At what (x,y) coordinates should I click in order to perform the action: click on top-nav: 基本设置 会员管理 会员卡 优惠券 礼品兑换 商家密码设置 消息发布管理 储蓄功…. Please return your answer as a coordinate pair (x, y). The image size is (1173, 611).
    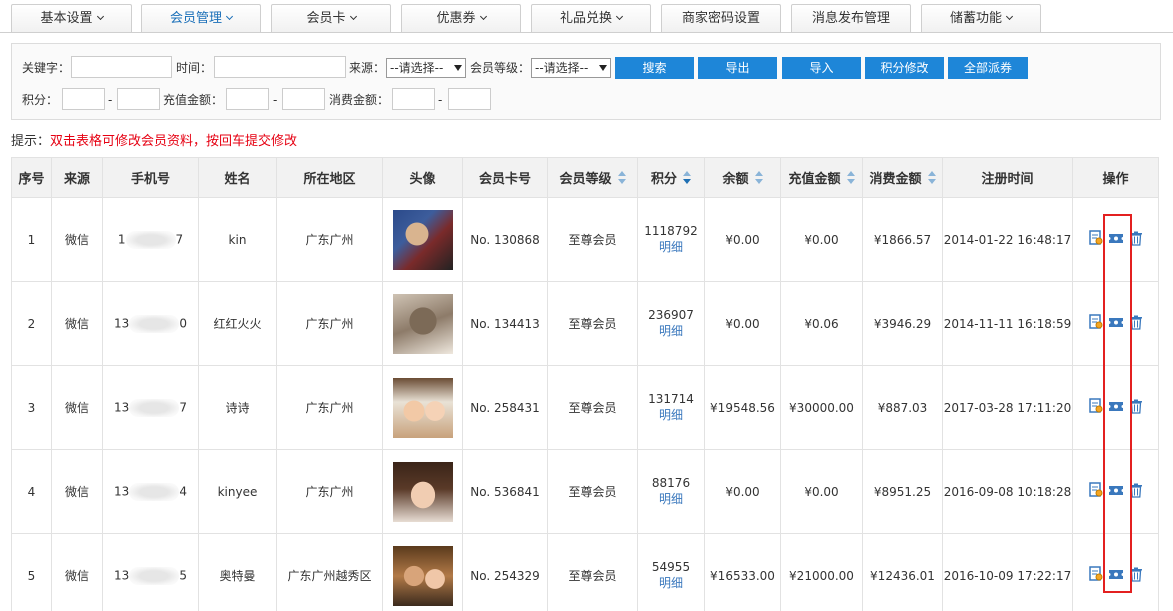
    Looking at the image, I should click on (586, 16).